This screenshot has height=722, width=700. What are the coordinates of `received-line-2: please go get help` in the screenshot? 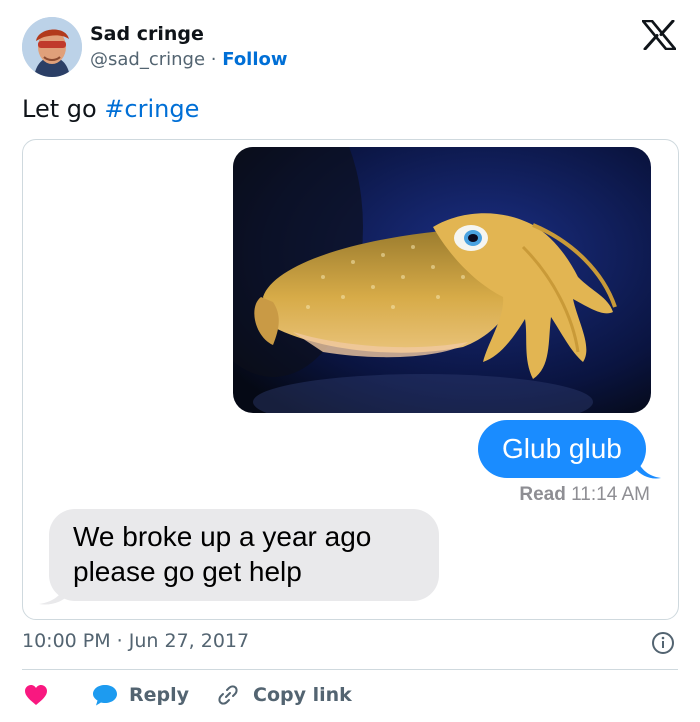 It's located at (187, 571).